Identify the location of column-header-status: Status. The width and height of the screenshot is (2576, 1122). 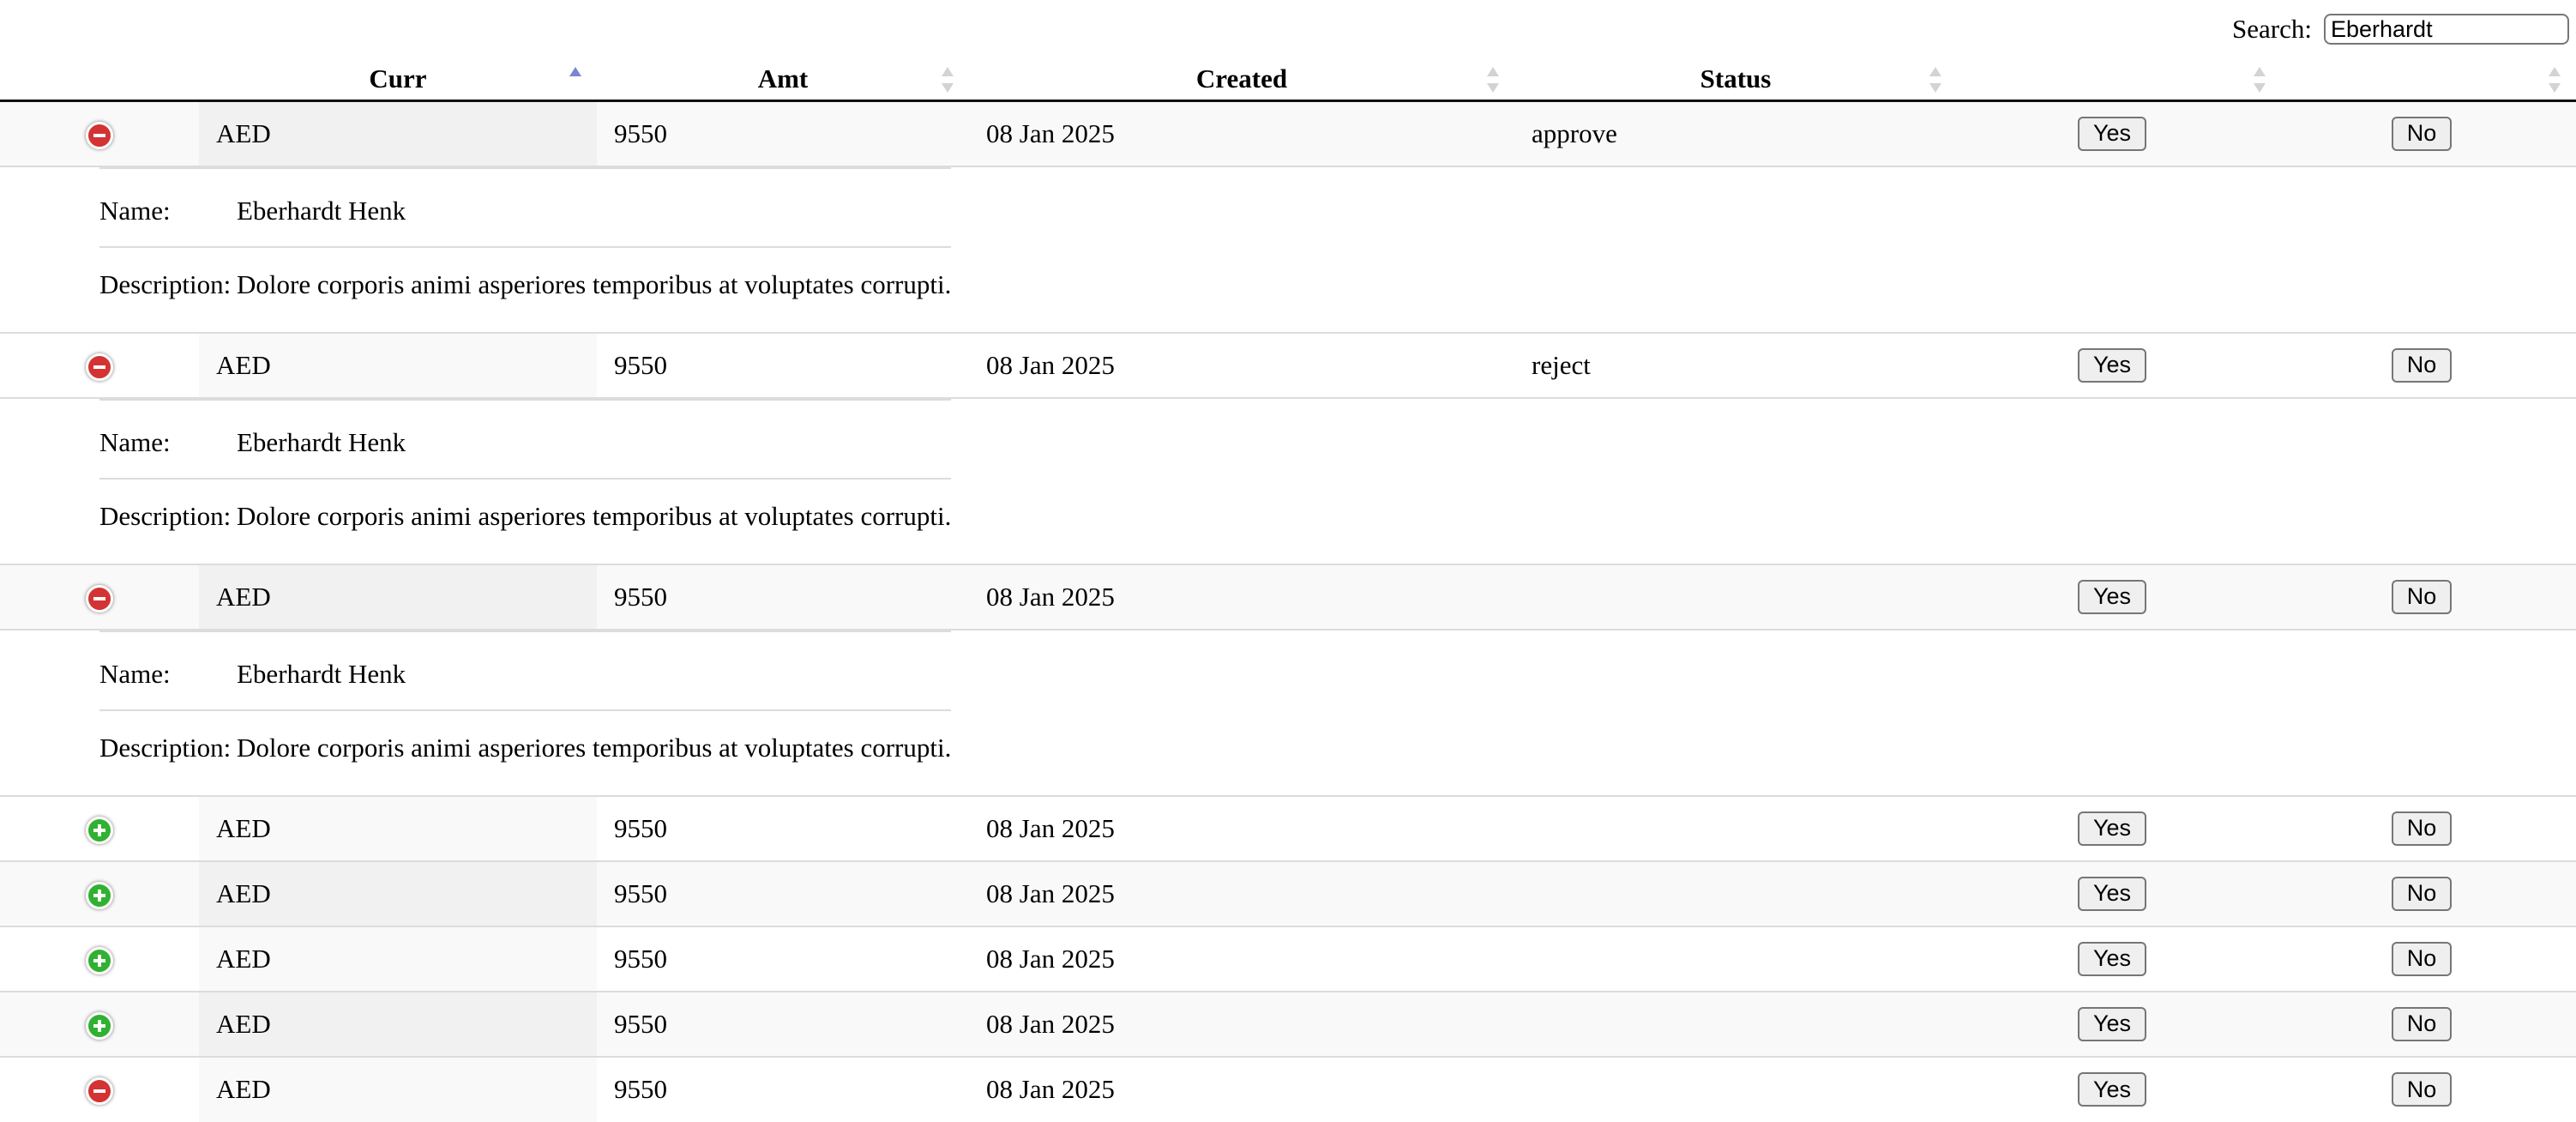
(1735, 80).